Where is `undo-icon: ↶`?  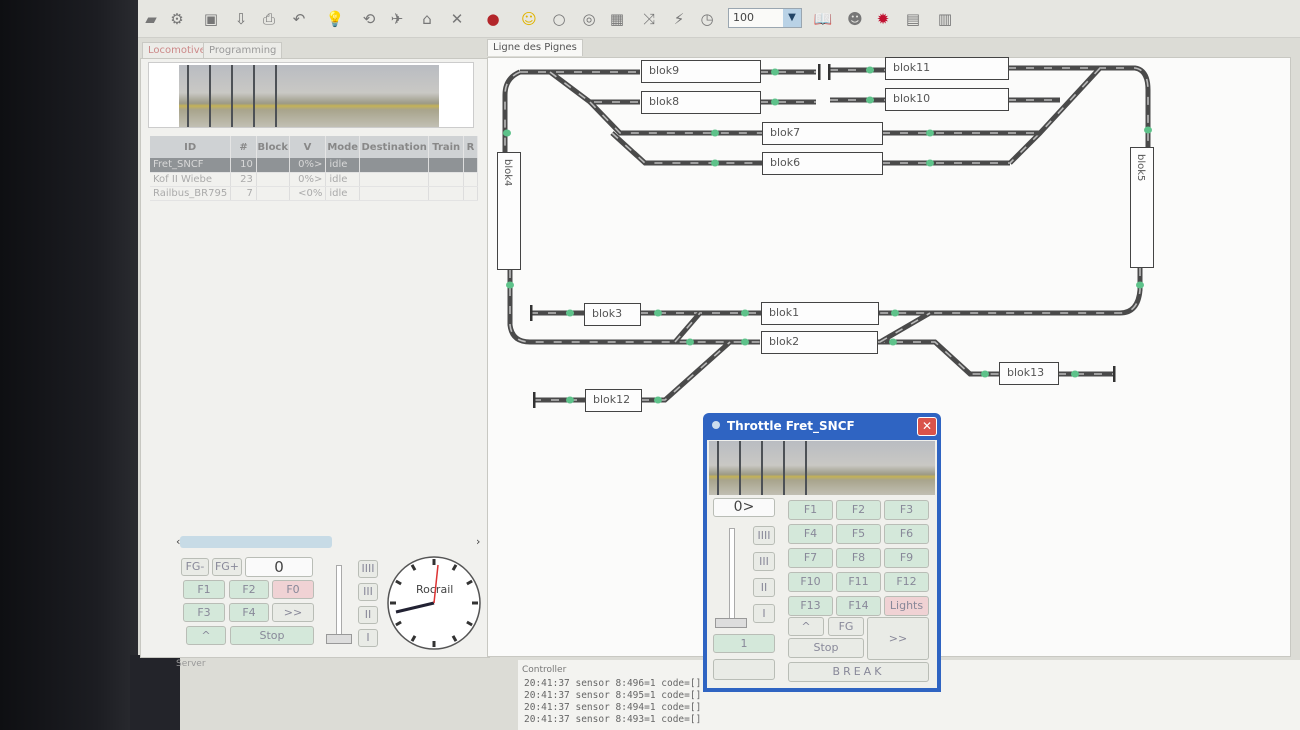 undo-icon: ↶ is located at coordinates (299, 19).